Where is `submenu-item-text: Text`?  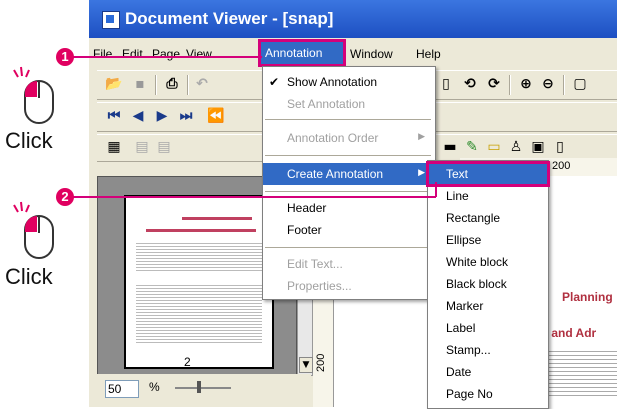 submenu-item-text: Text is located at coordinates (488, 174).